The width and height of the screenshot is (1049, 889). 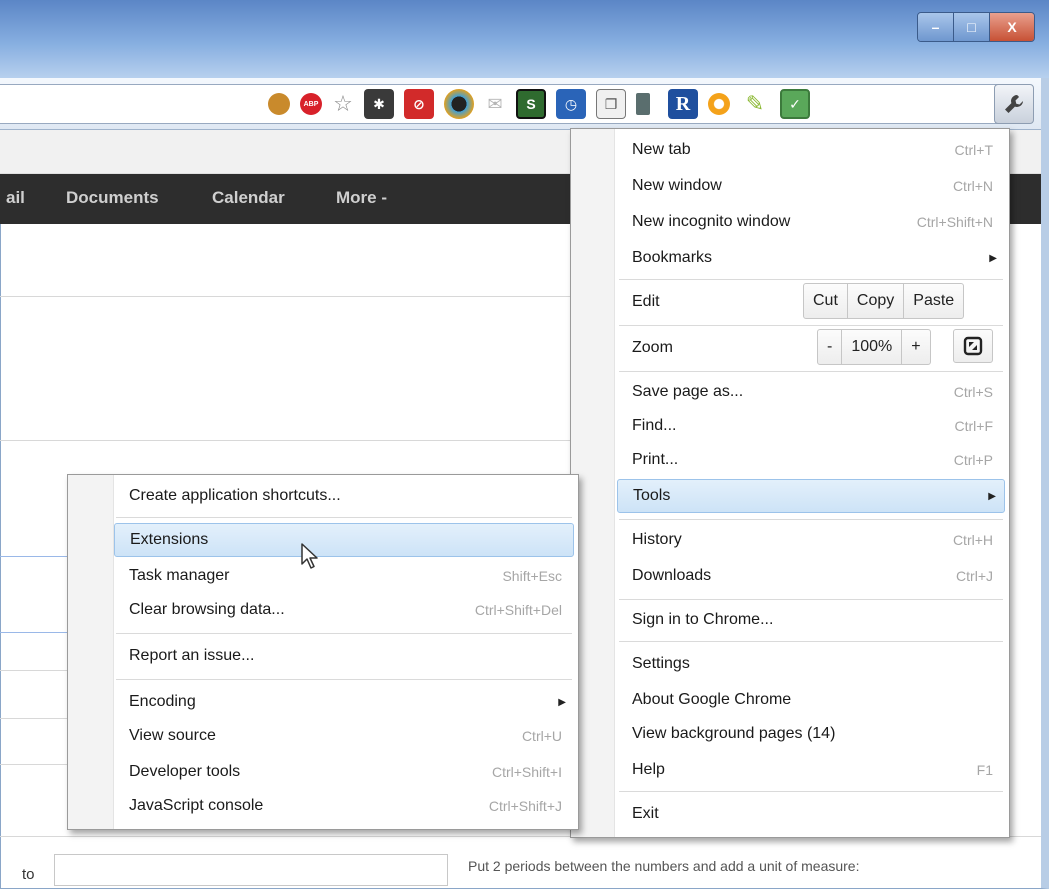 I want to click on copy-button: Copy, so click(x=876, y=301).